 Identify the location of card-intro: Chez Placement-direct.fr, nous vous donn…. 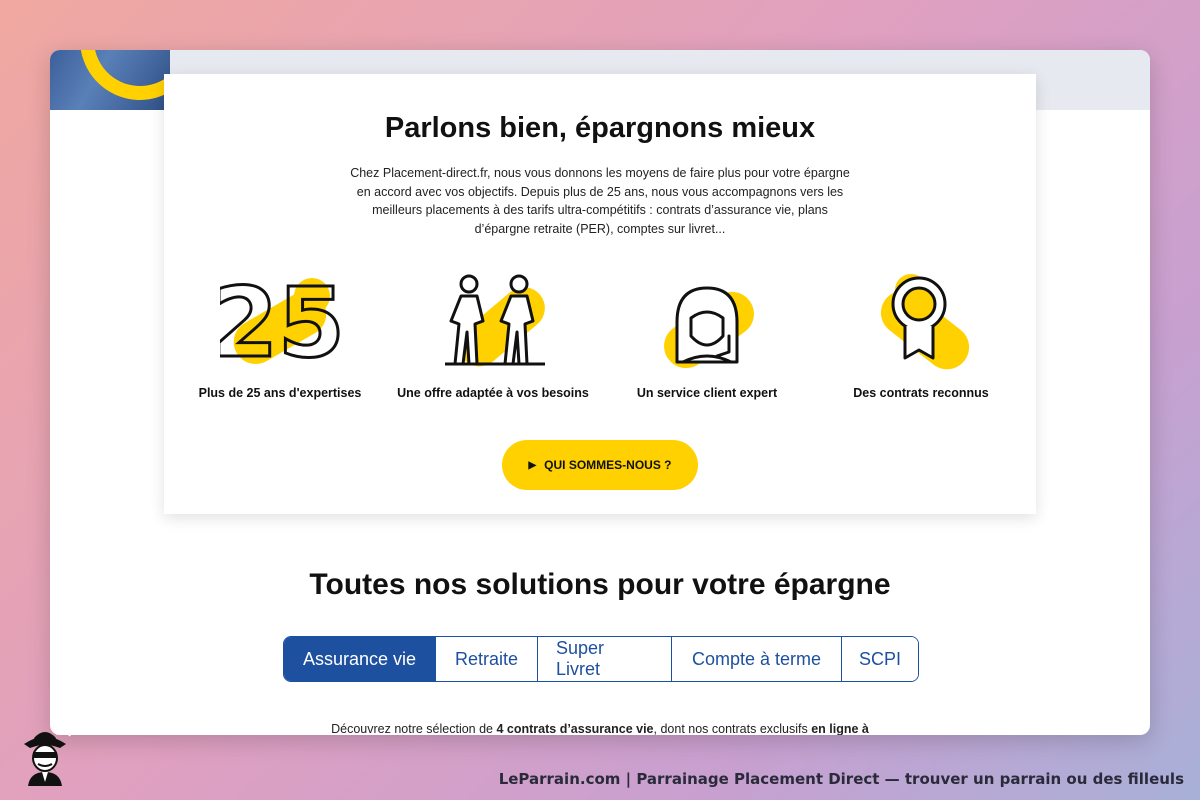
(600, 201).